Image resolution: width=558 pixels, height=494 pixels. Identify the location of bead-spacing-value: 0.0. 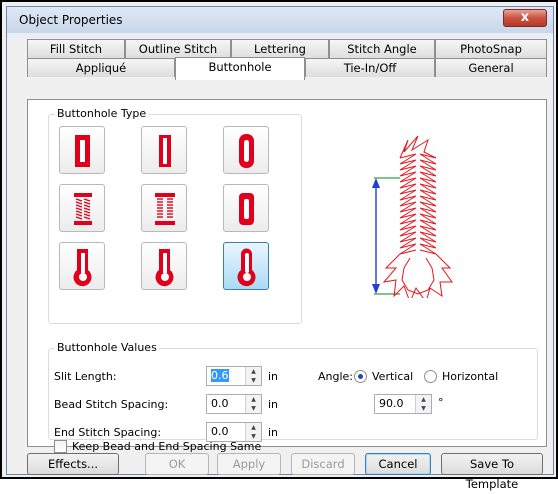
(220, 403).